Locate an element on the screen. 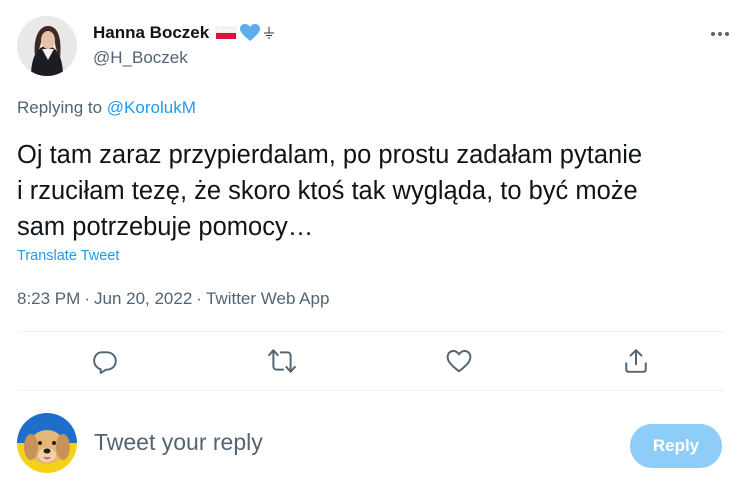 This screenshot has width=752, height=490. replying-to-handle-link: @KorolukM is located at coordinates (151, 107).